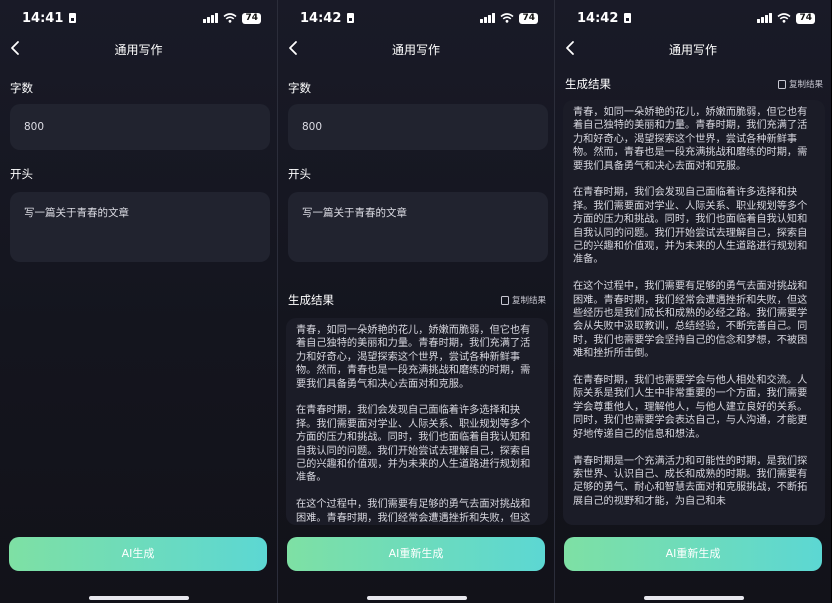 The image size is (832, 603). I want to click on status-bar: 14:41 74, so click(141, 18).